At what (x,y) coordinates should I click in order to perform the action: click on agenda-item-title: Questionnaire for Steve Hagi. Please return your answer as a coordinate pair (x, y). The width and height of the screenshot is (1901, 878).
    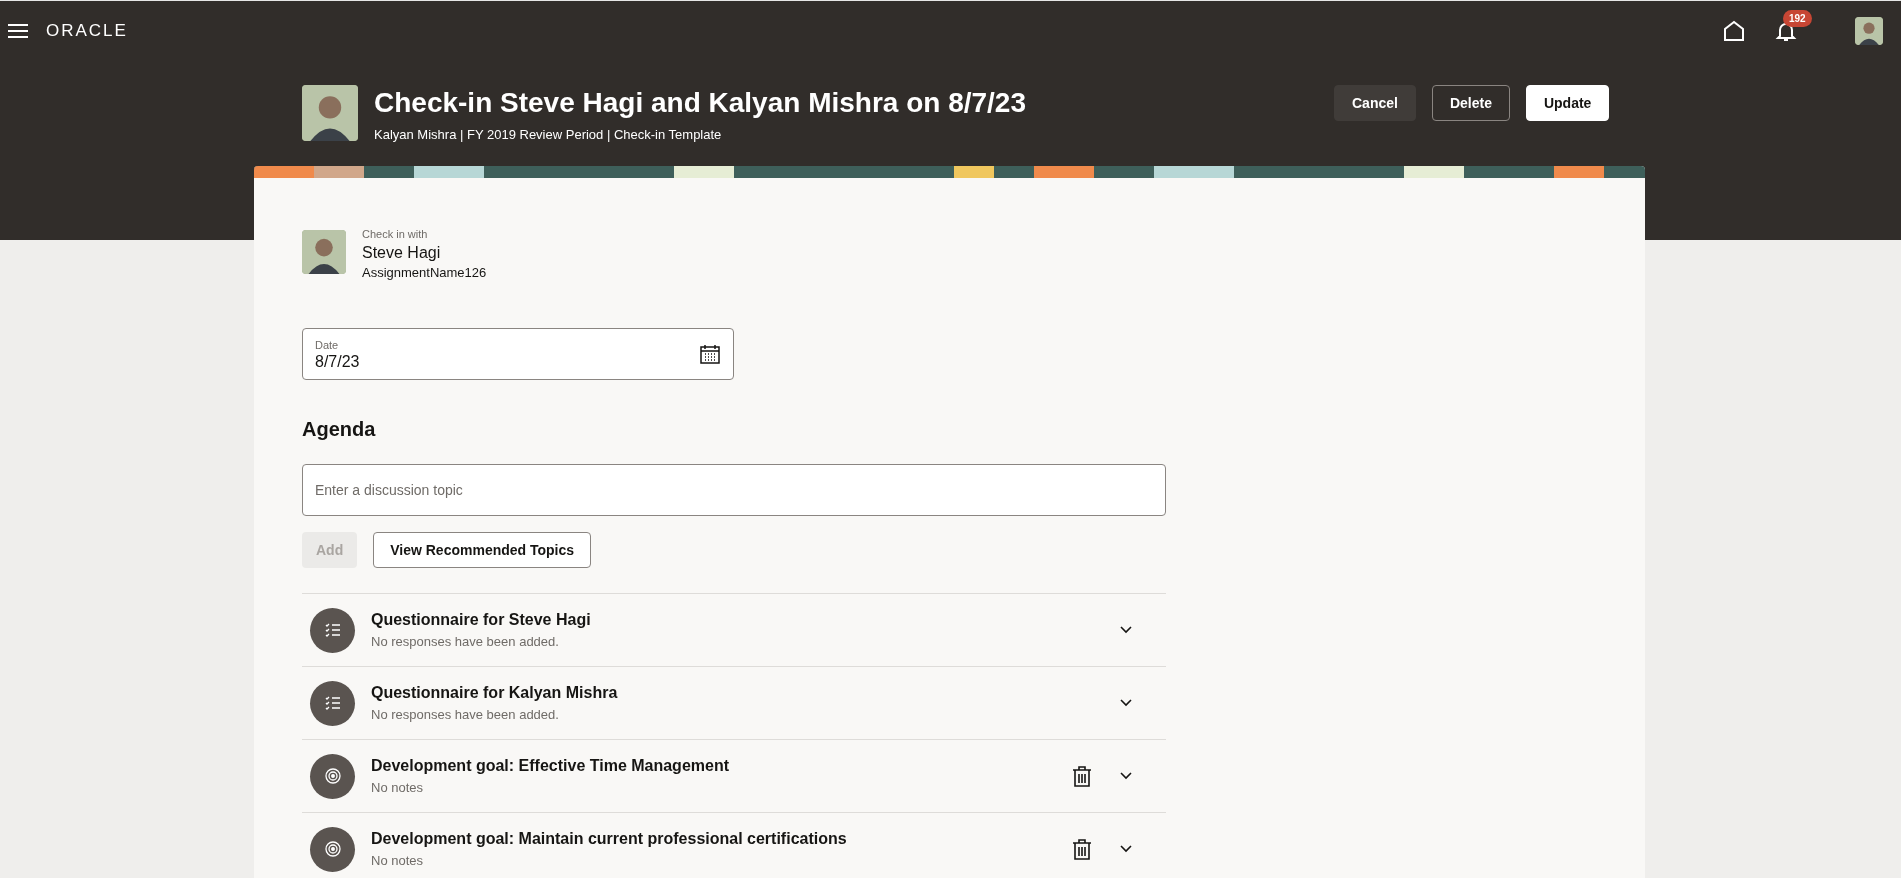
    Looking at the image, I should click on (481, 620).